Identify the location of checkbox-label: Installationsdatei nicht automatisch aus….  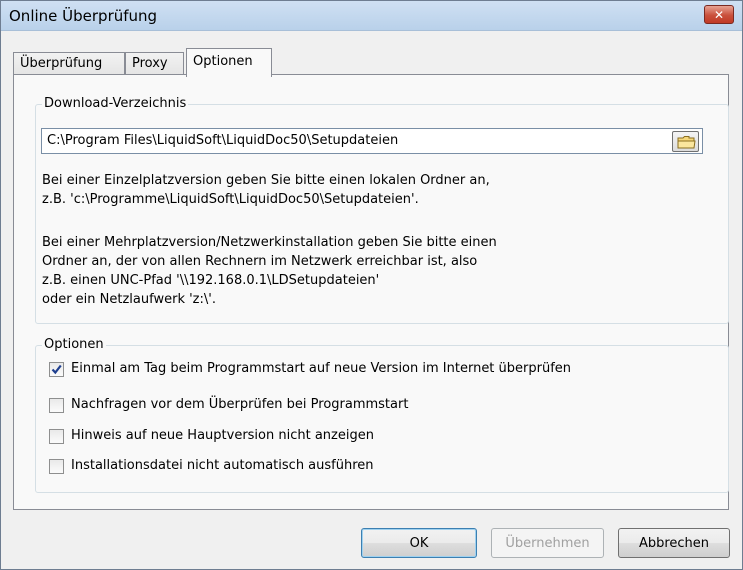
(222, 465).